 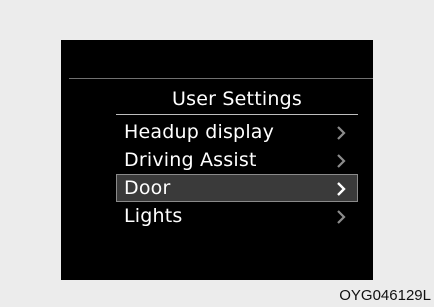 What do you see at coordinates (221, 78) in the screenshot?
I see `top-divider` at bounding box center [221, 78].